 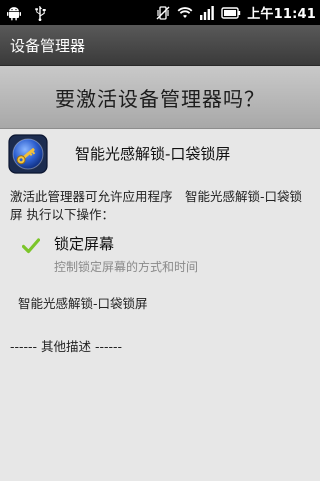 What do you see at coordinates (66, 346) in the screenshot?
I see `other-description: ------ 其他描述 ------` at bounding box center [66, 346].